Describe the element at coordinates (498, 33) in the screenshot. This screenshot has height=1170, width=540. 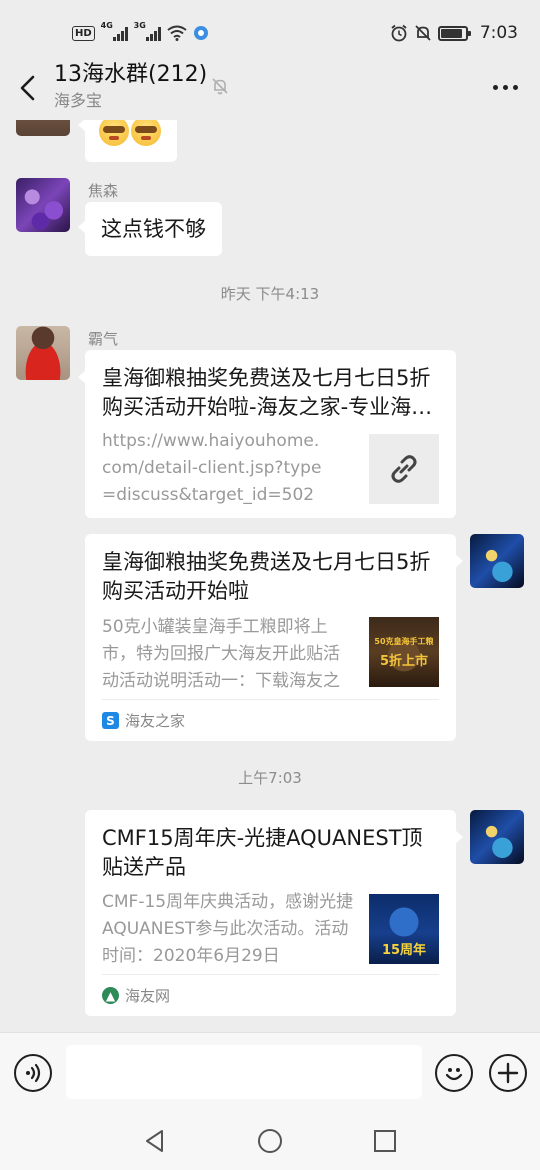
I see `status-time: 7:03` at that location.